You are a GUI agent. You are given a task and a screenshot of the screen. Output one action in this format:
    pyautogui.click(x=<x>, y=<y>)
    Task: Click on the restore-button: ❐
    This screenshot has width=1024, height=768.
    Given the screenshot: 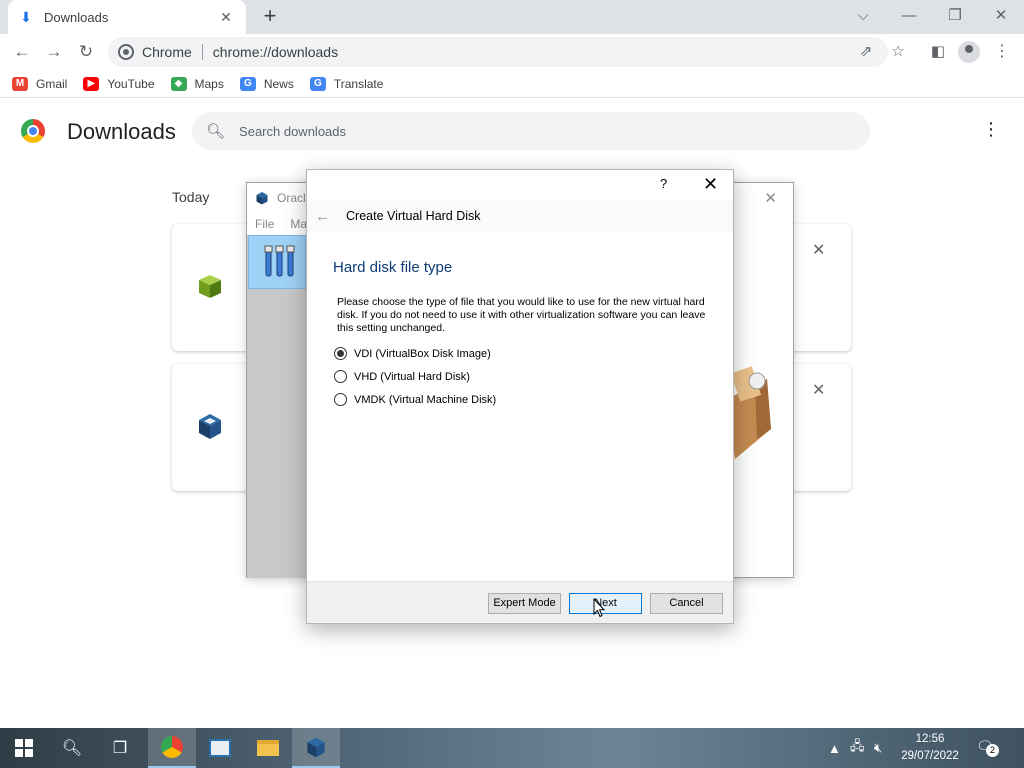 What is the action you would take?
    pyautogui.click(x=955, y=16)
    